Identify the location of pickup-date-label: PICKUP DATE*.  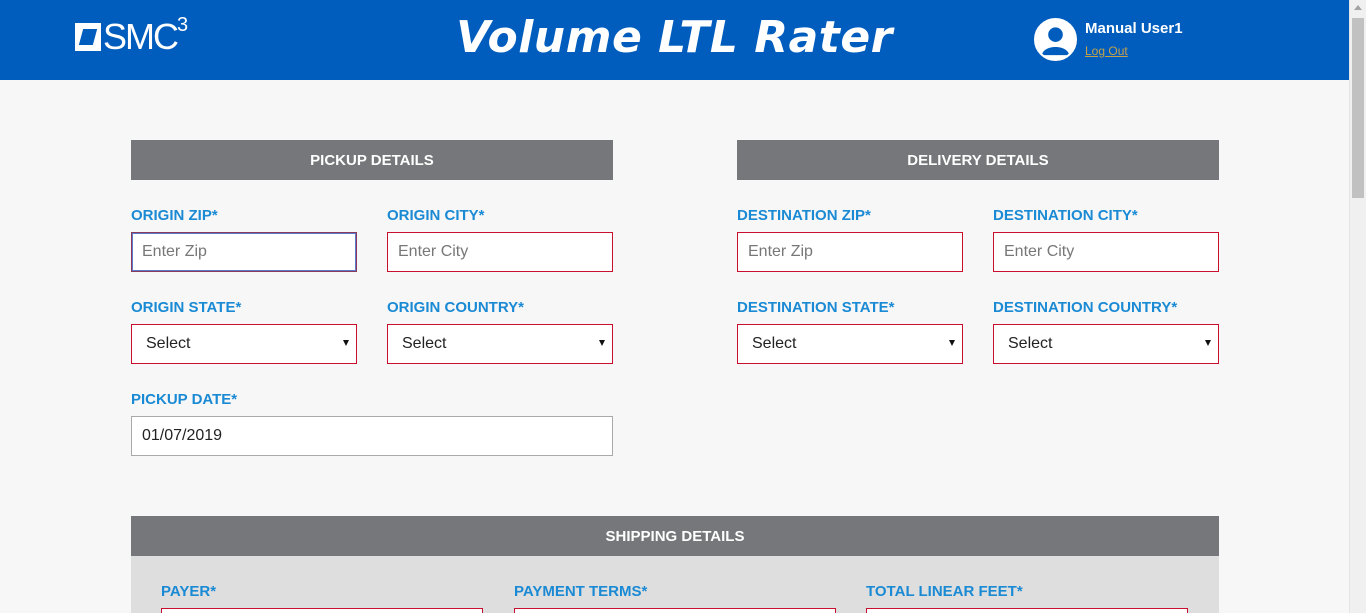
(184, 399).